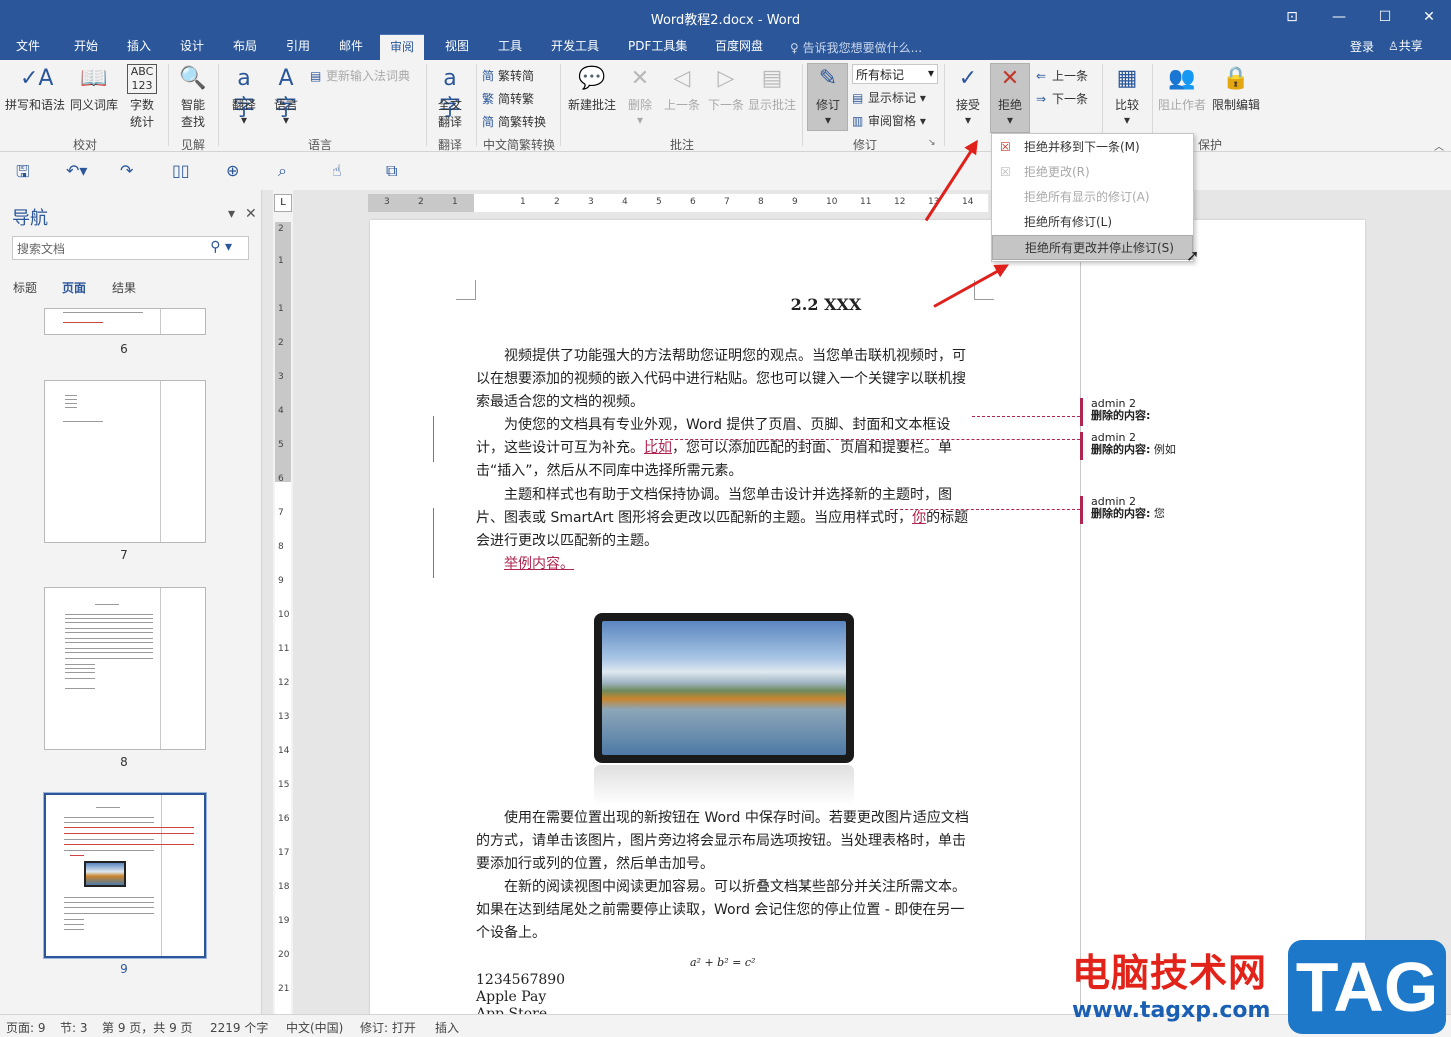  I want to click on next-comment-button: ▷ 下一条, so click(726, 88).